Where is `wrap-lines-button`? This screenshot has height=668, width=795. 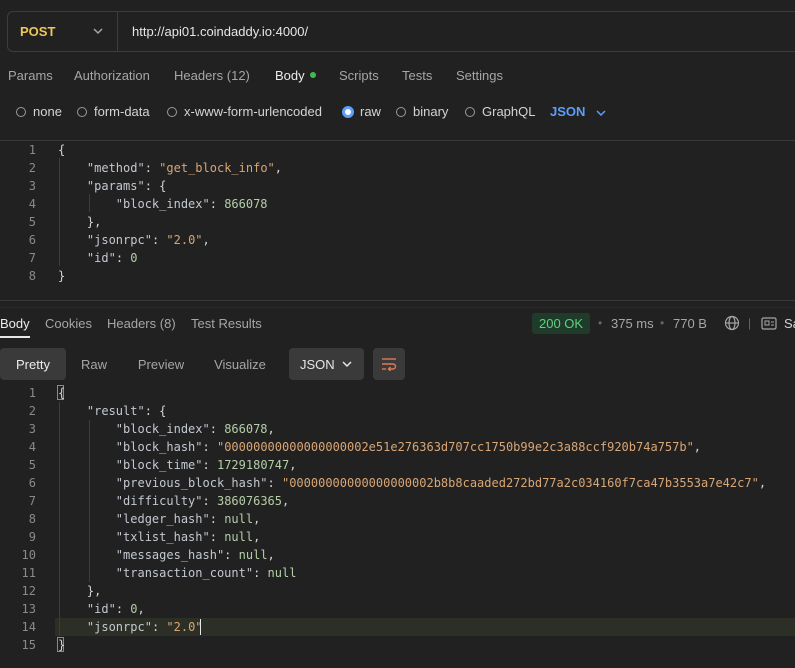 wrap-lines-button is located at coordinates (389, 364).